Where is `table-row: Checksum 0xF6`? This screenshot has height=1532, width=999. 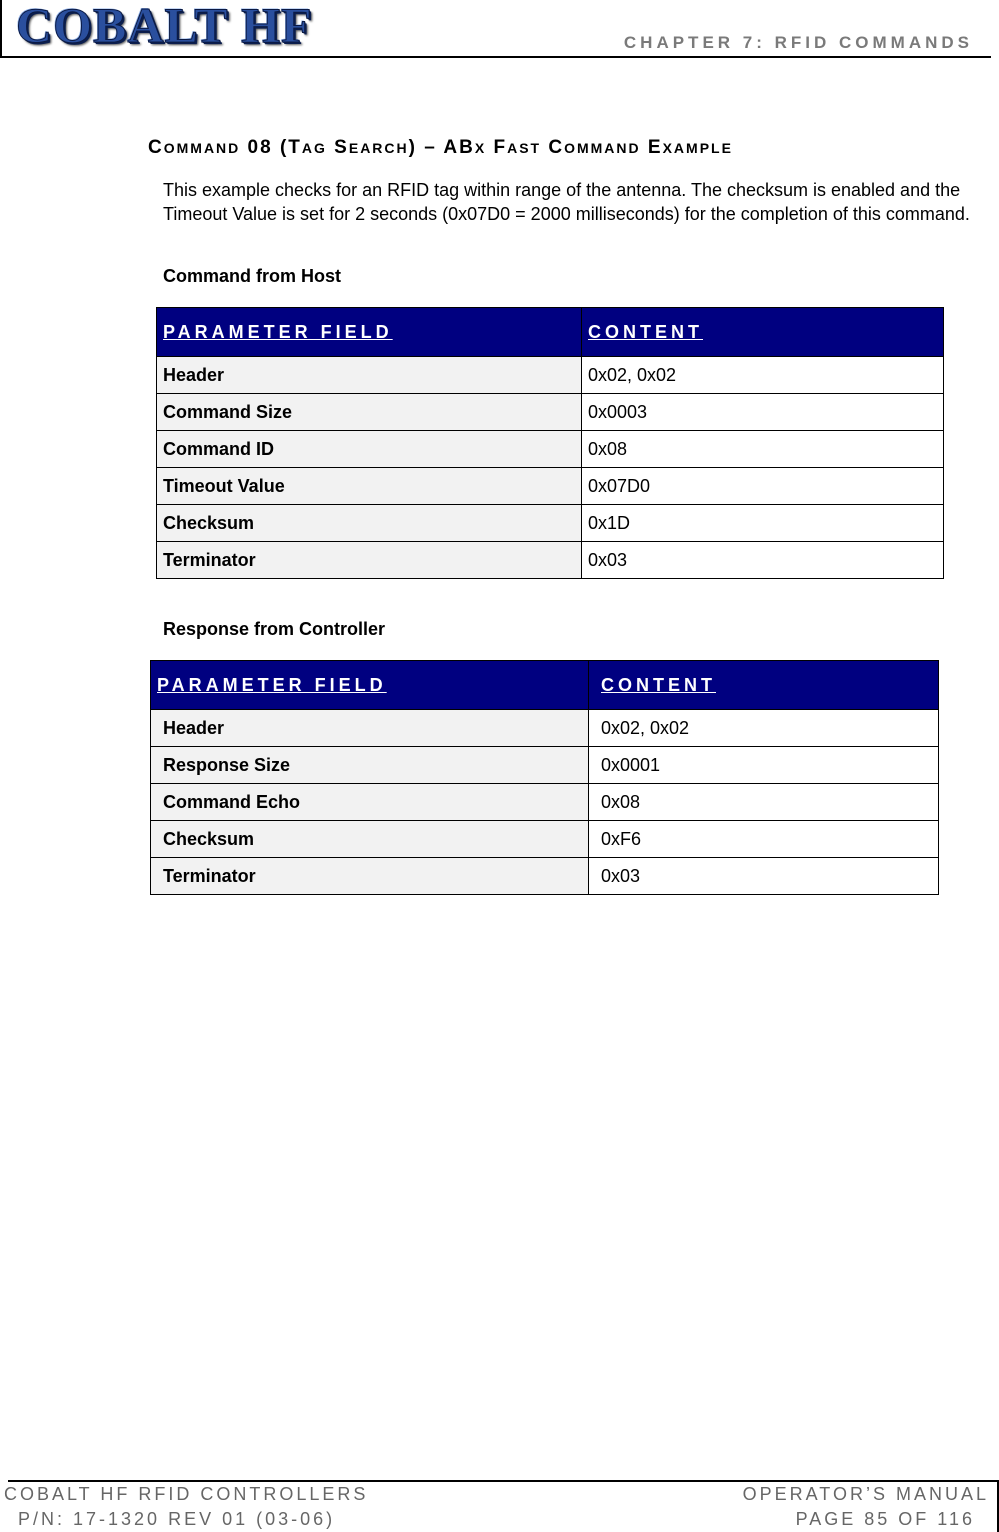 table-row: Checksum 0xF6 is located at coordinates (544, 839).